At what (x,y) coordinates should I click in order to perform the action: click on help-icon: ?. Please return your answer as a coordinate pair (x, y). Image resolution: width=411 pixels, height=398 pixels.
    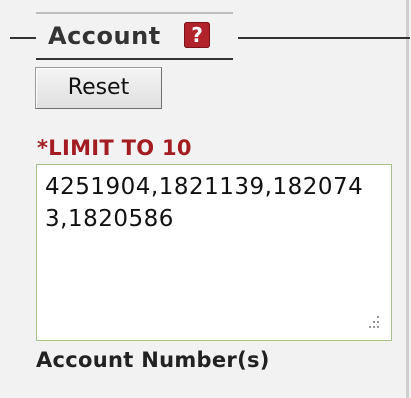
    Looking at the image, I should click on (197, 35).